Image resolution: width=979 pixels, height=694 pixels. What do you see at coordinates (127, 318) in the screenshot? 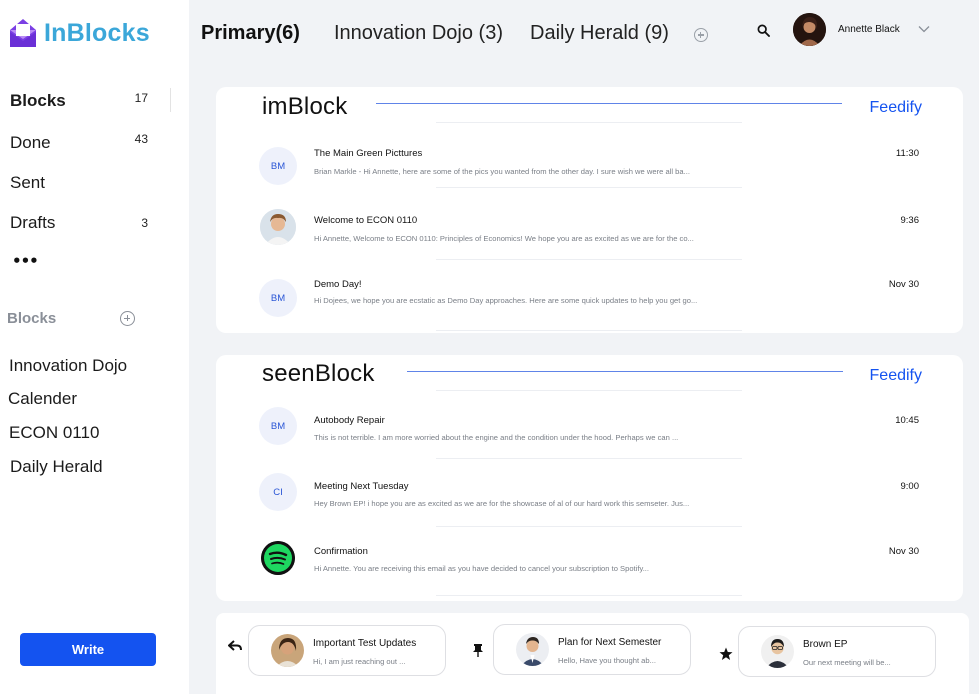
I see `add-block-icon` at bounding box center [127, 318].